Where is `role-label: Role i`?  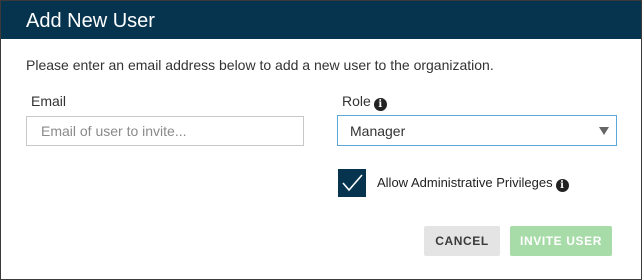
role-label: Role i is located at coordinates (364, 102).